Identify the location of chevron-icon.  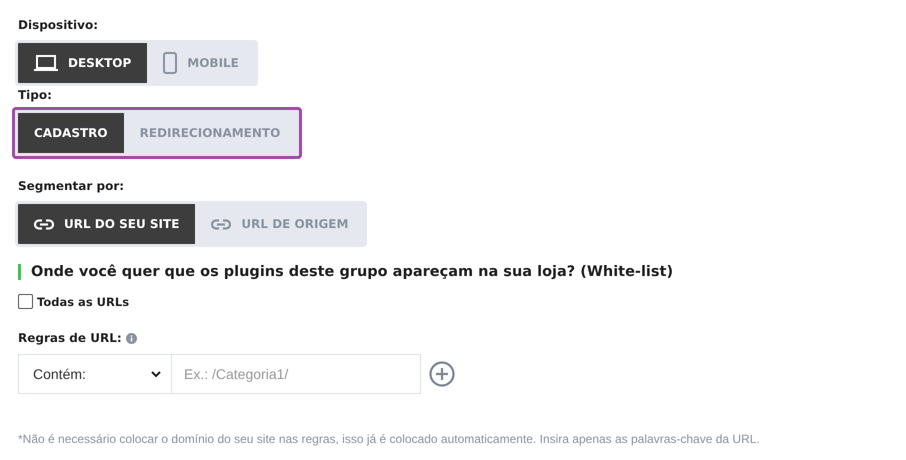
(156, 374).